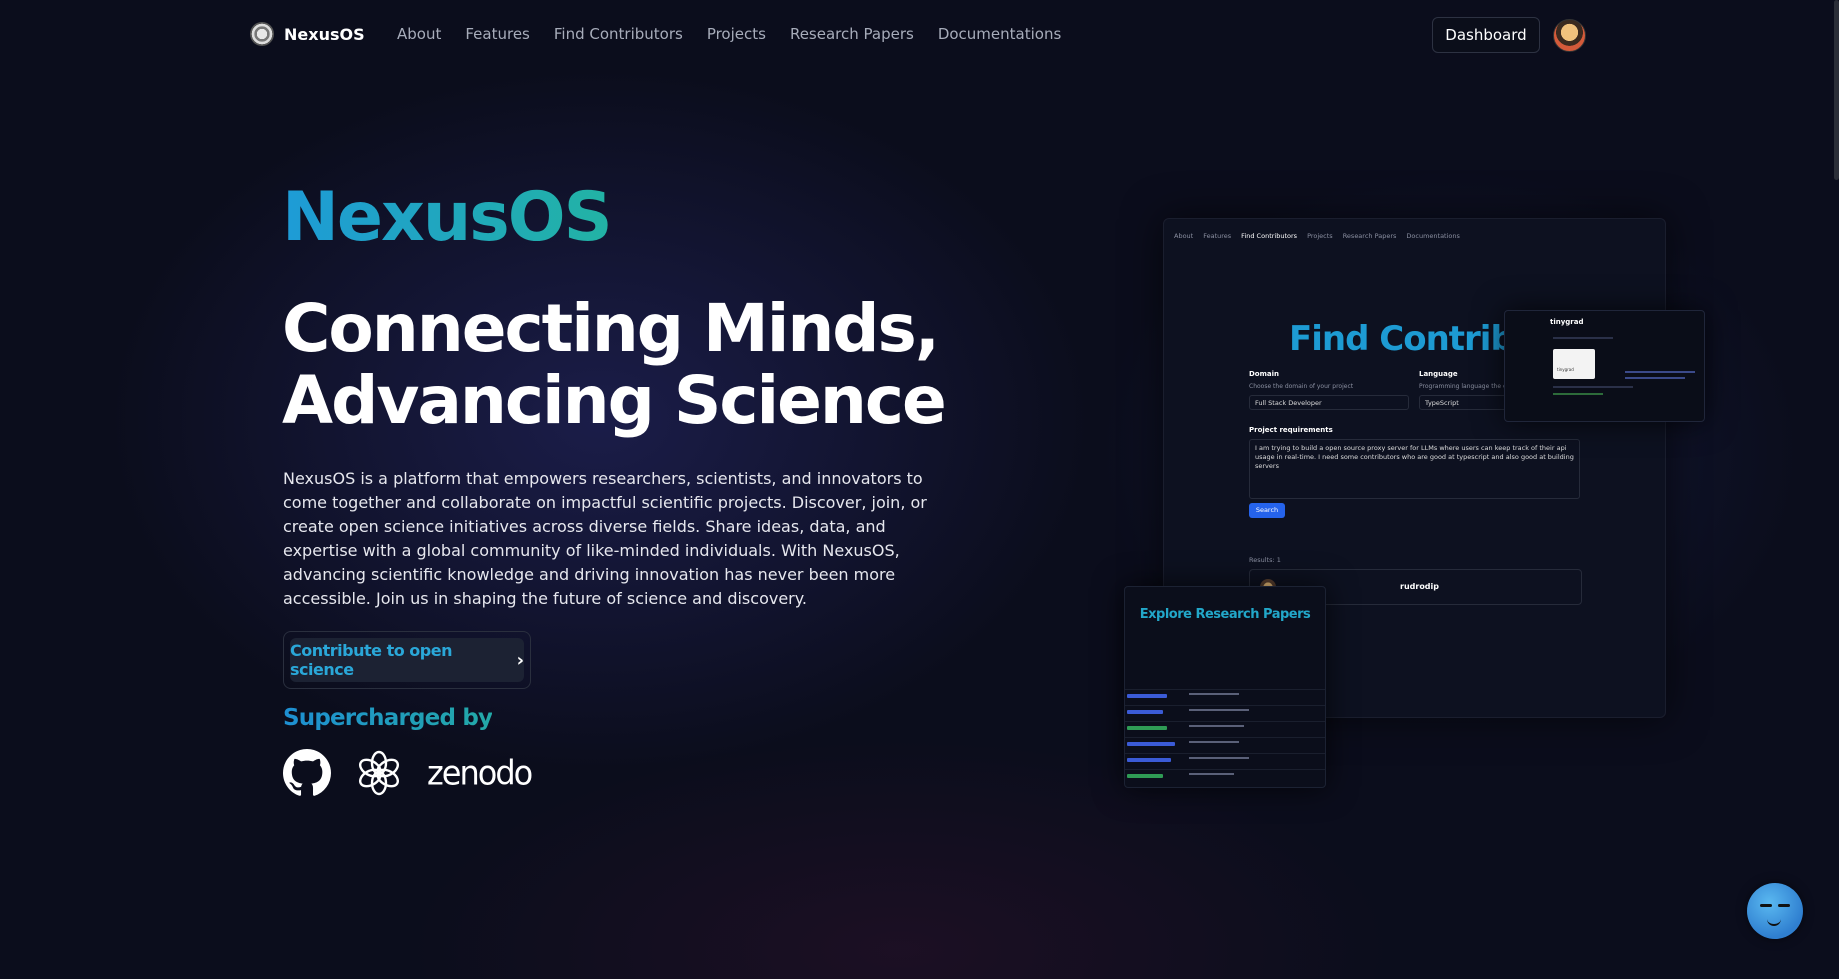 This screenshot has width=1839, height=979. I want to click on preview-nav-item: Projects, so click(1320, 236).